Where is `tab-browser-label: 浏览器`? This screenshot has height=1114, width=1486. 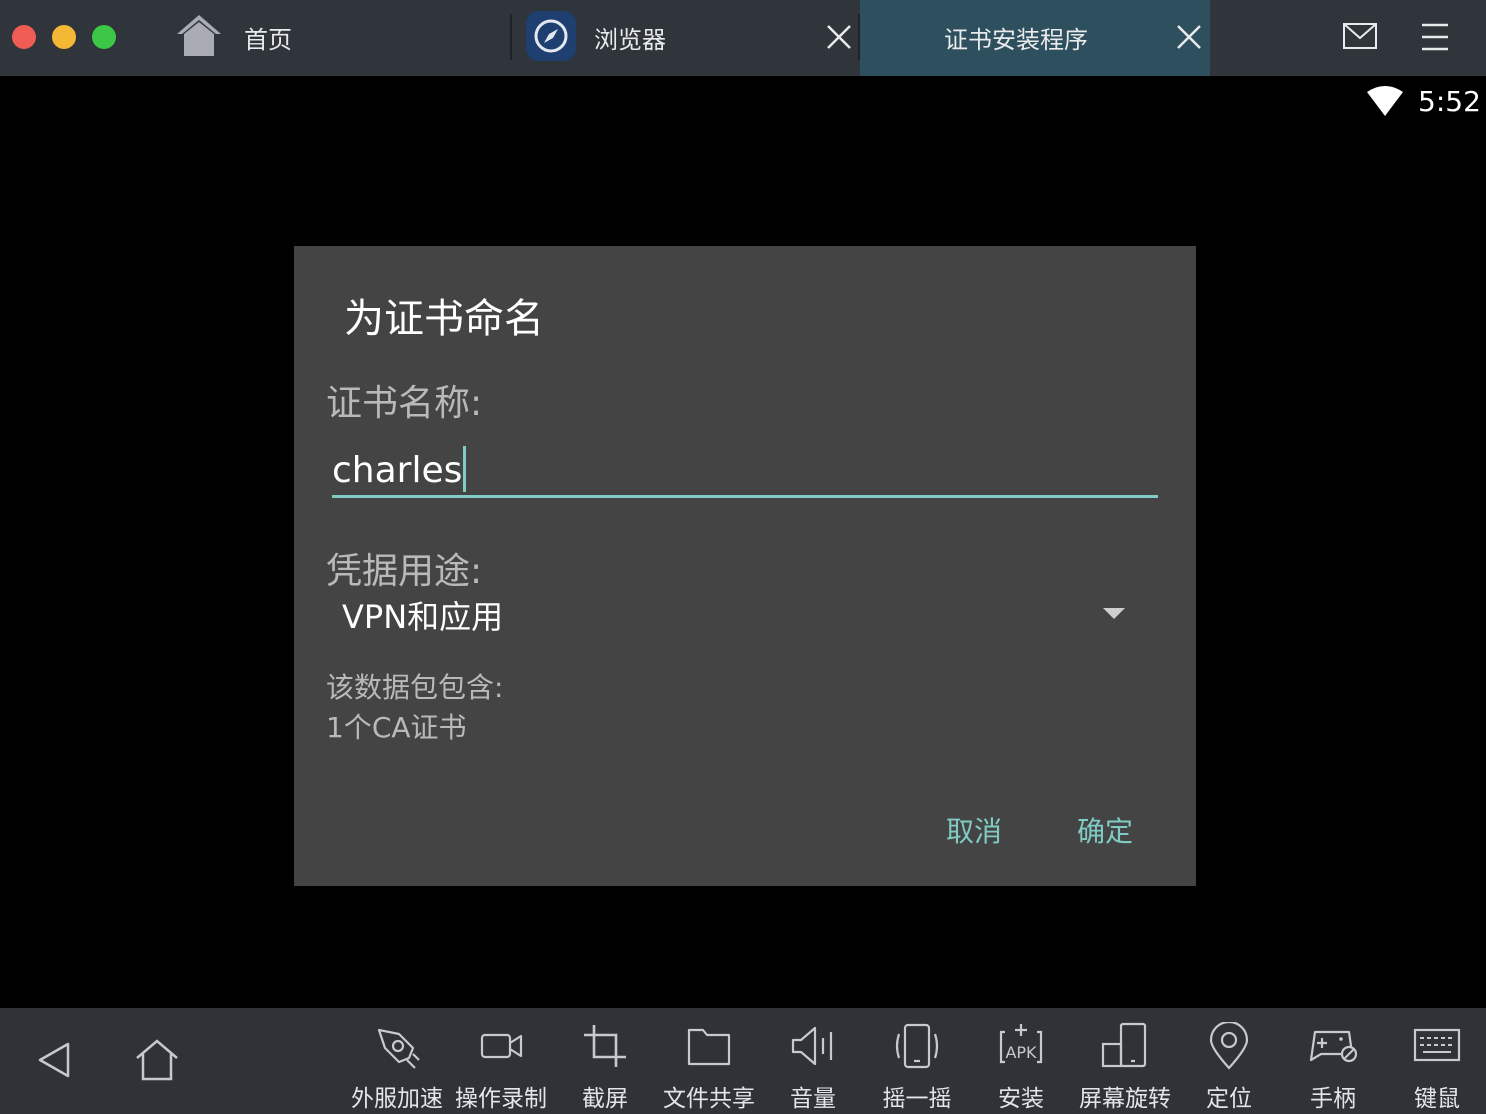
tab-browser-label: 浏览器 is located at coordinates (630, 40).